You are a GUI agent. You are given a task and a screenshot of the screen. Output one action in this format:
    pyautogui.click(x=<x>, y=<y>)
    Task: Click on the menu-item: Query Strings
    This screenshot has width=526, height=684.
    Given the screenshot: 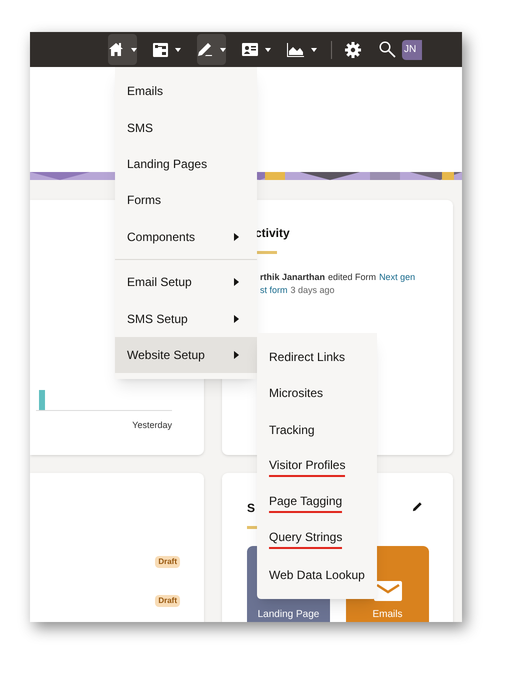 What is the action you would take?
    pyautogui.click(x=305, y=539)
    